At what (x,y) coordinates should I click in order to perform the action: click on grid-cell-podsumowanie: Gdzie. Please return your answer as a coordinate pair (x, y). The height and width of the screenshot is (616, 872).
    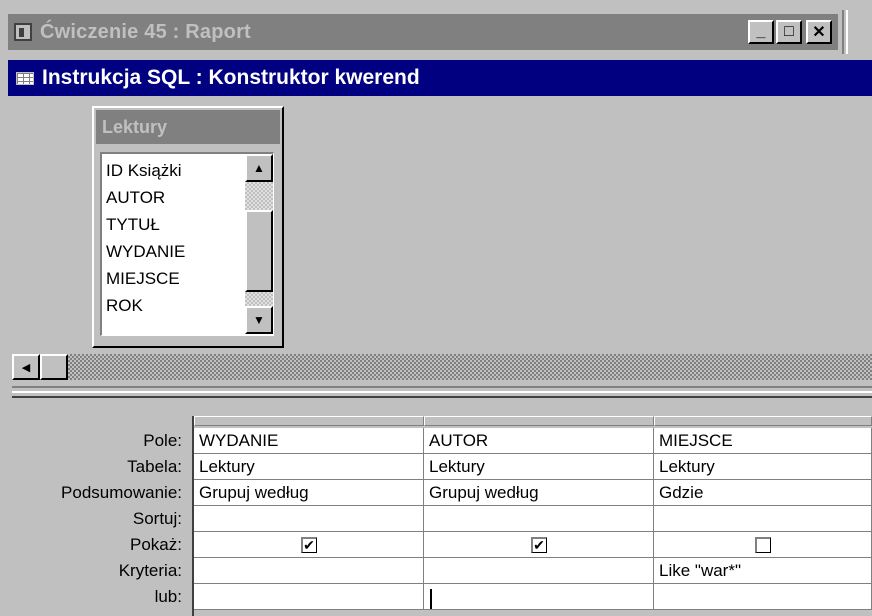
    Looking at the image, I should click on (763, 493).